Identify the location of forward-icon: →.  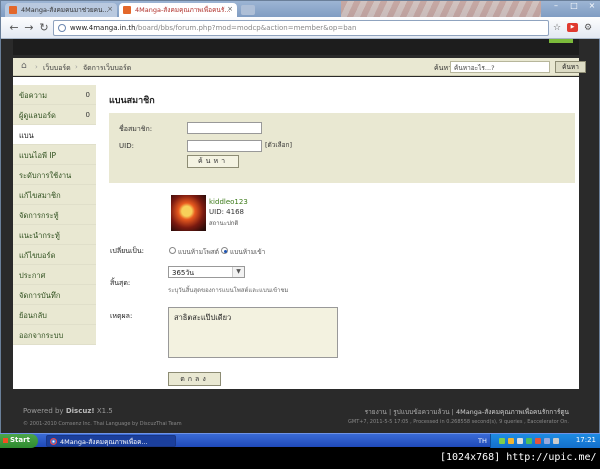
(29, 28).